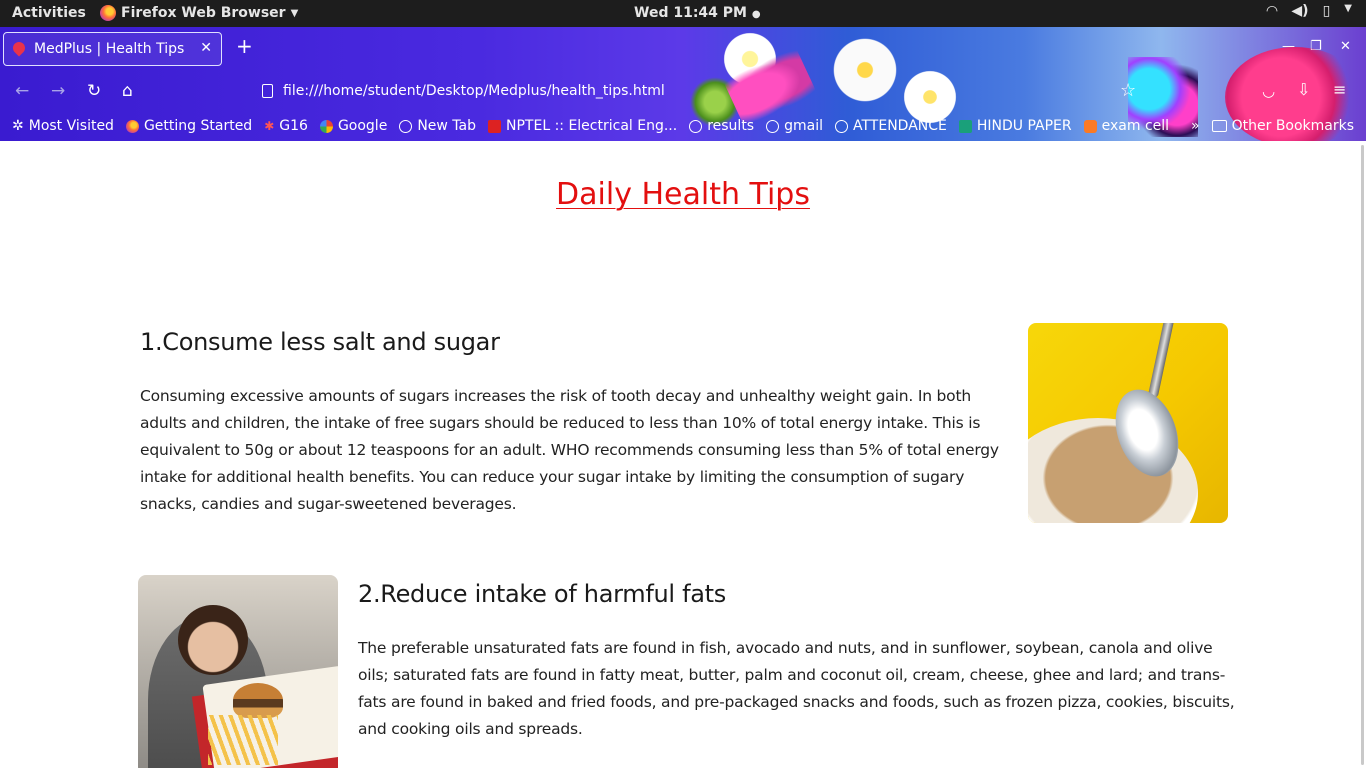 The width and height of the screenshot is (1366, 768). Describe the element at coordinates (213, 640) in the screenshot. I see `head-shape` at that location.